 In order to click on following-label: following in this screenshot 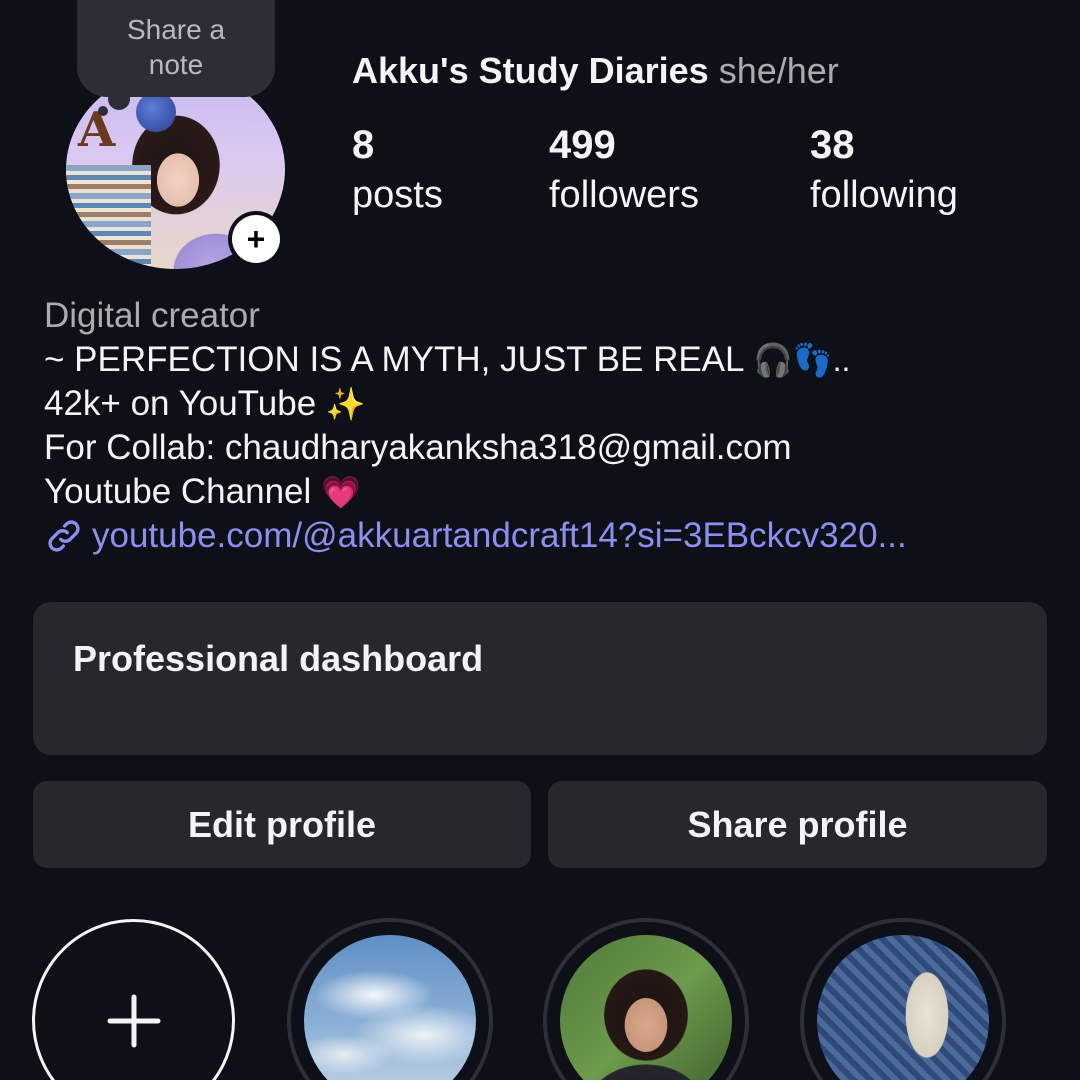, I will do `click(884, 195)`.